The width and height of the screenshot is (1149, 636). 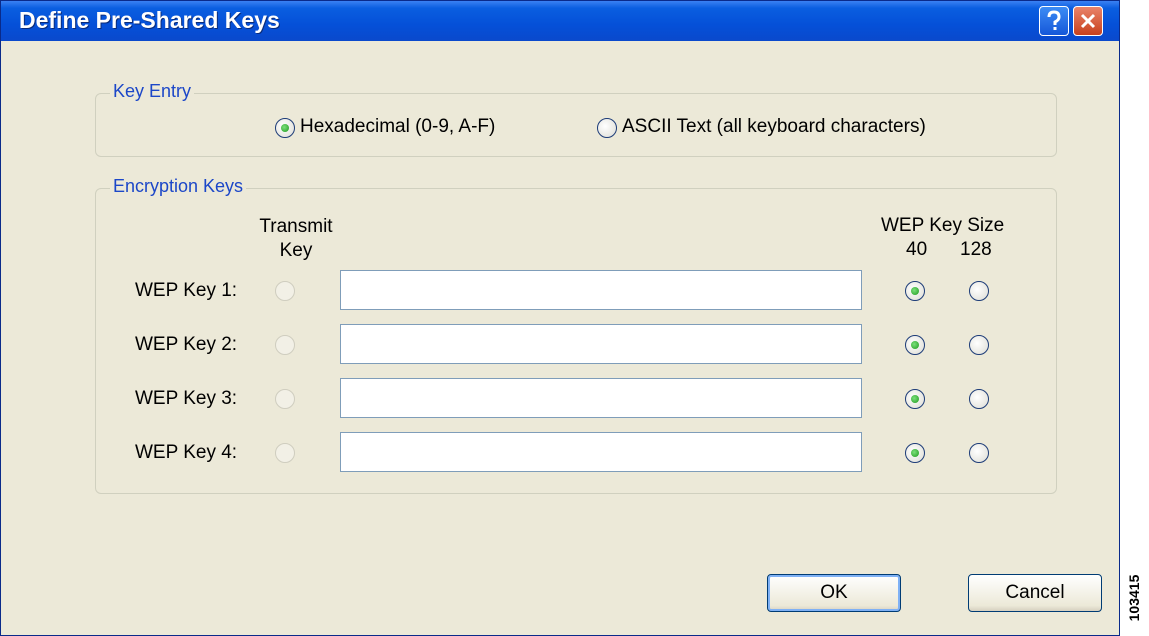 I want to click on wep-key-3-size-128-radio, so click(x=979, y=399).